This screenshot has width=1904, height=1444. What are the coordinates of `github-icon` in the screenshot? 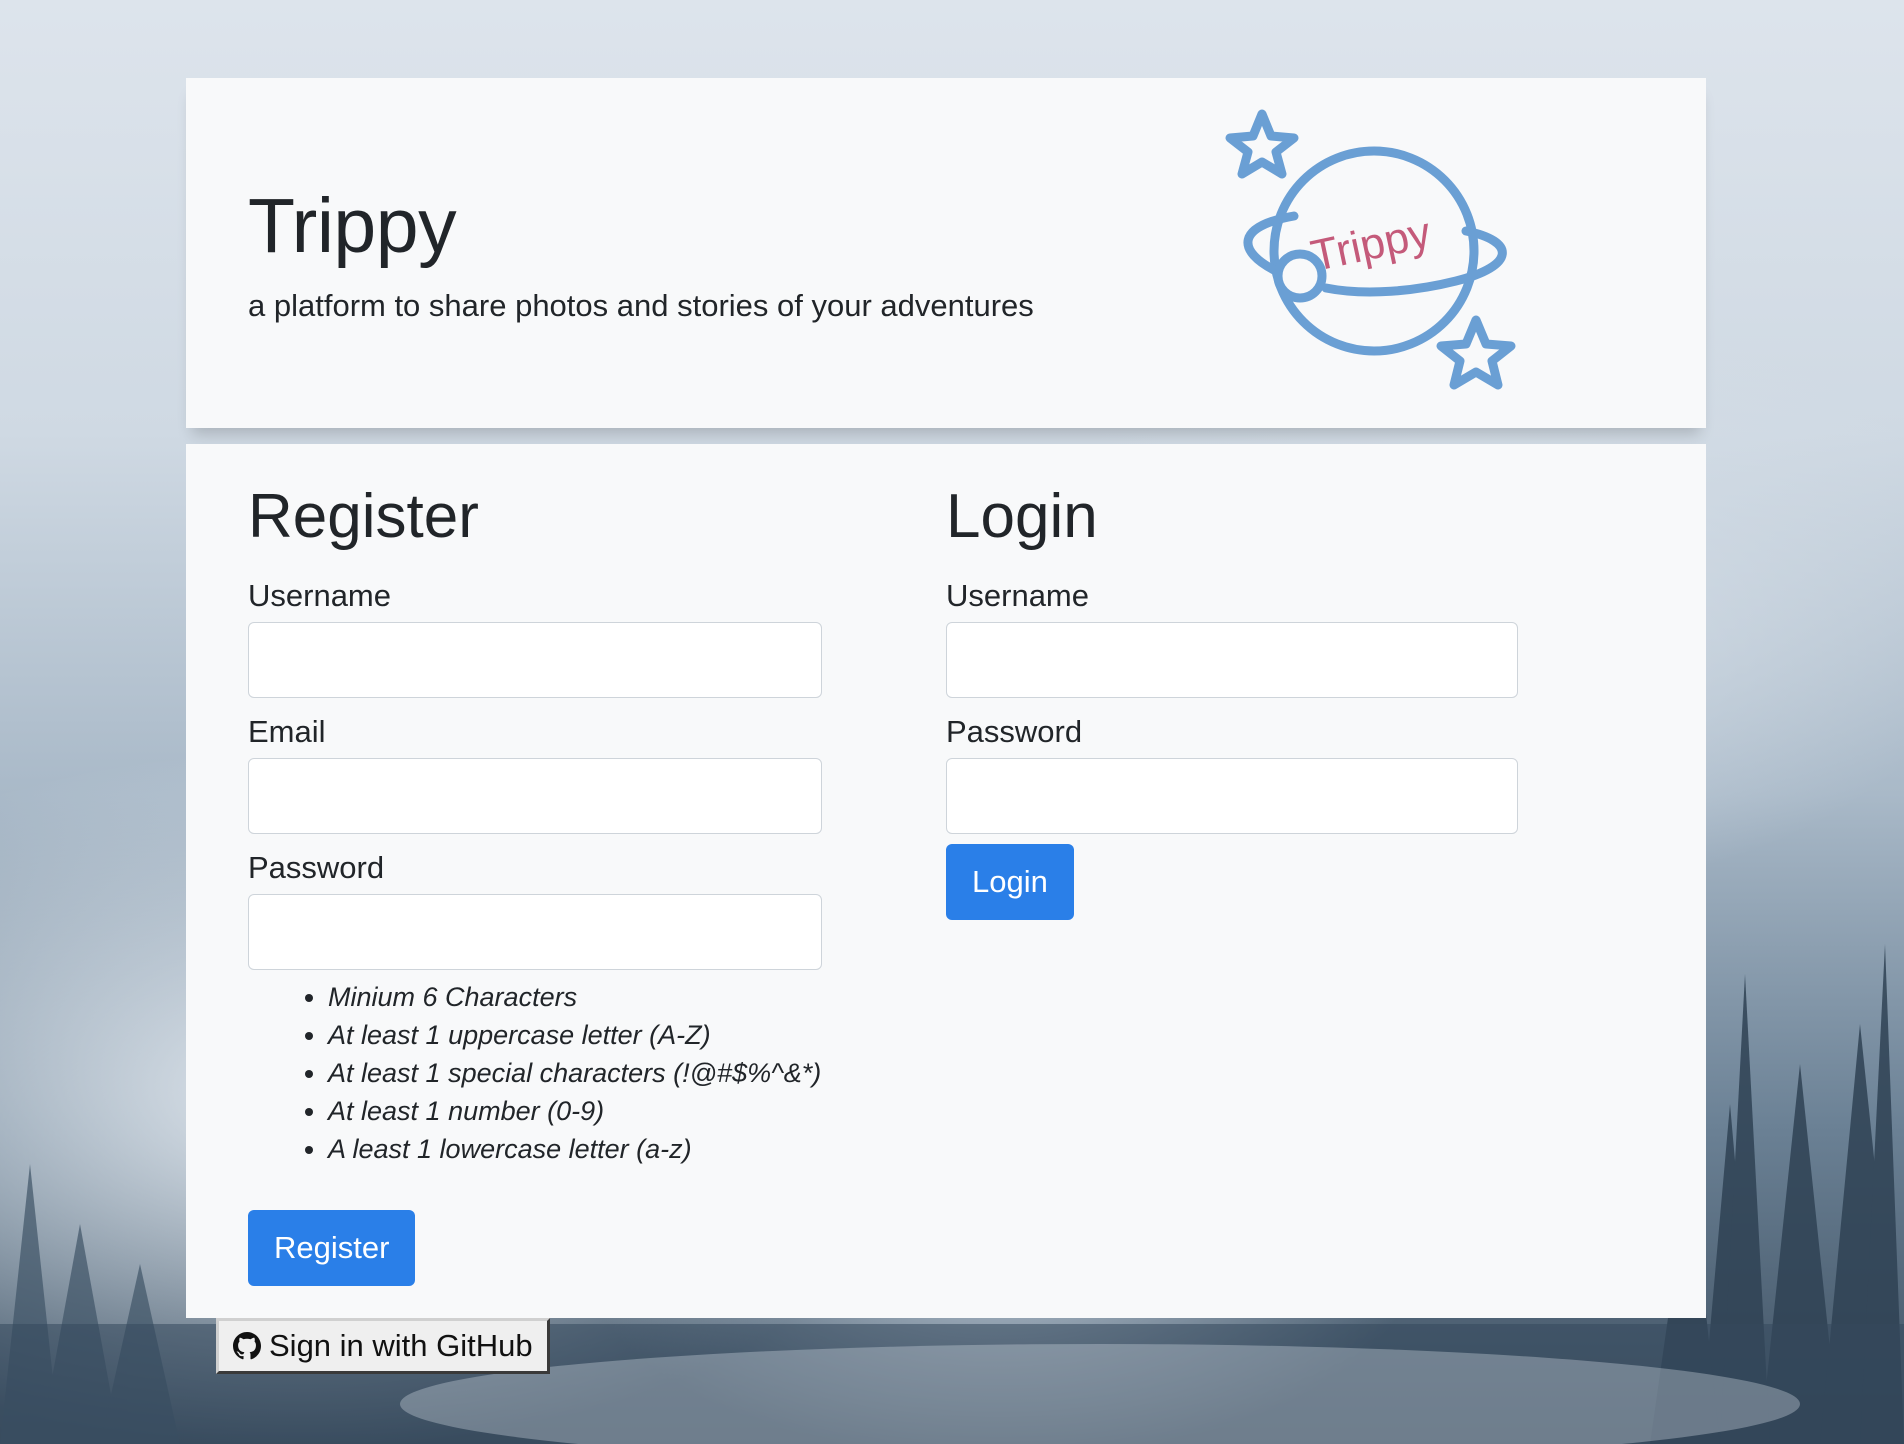 It's located at (247, 1346).